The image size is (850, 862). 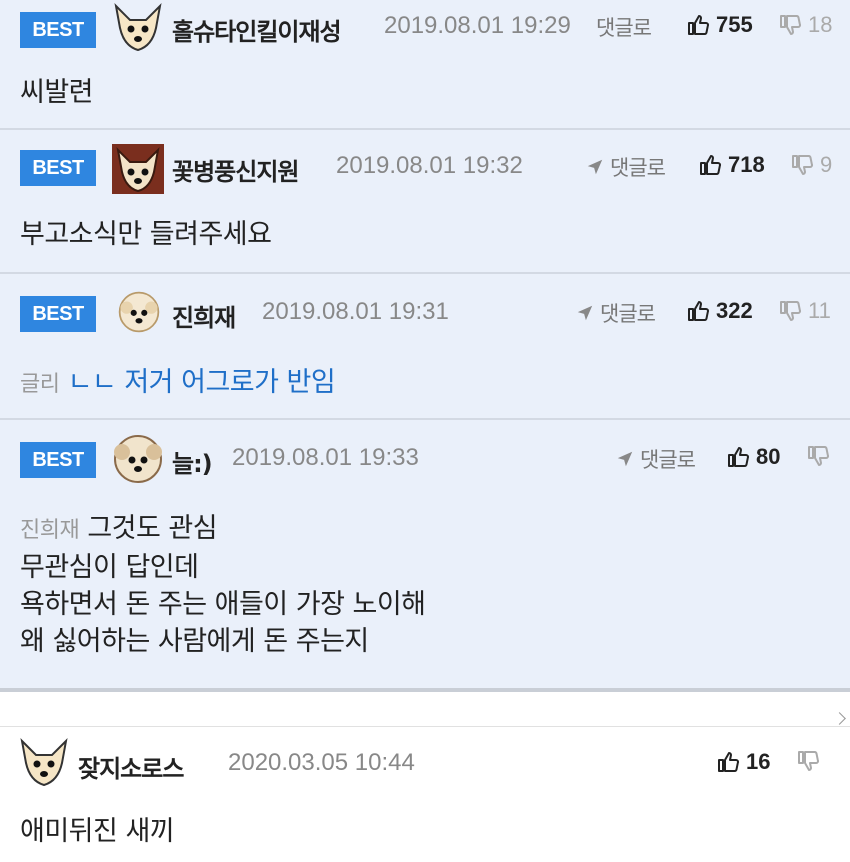 I want to click on timestamp: 2020.03.05 10:44, so click(x=321, y=762).